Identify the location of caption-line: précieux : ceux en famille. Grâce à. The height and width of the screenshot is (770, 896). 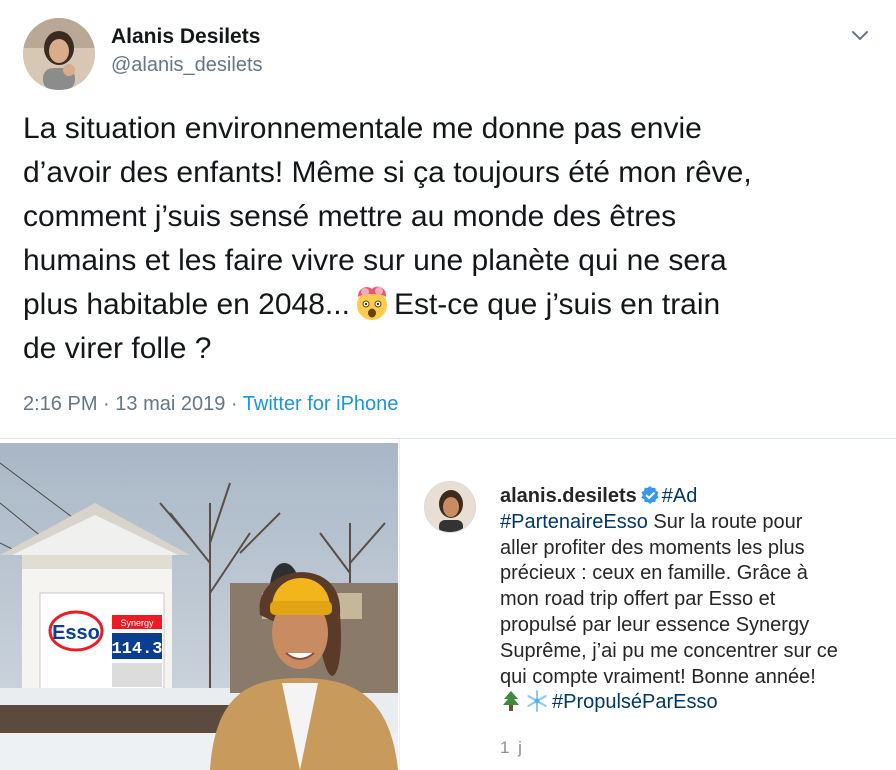
(654, 573).